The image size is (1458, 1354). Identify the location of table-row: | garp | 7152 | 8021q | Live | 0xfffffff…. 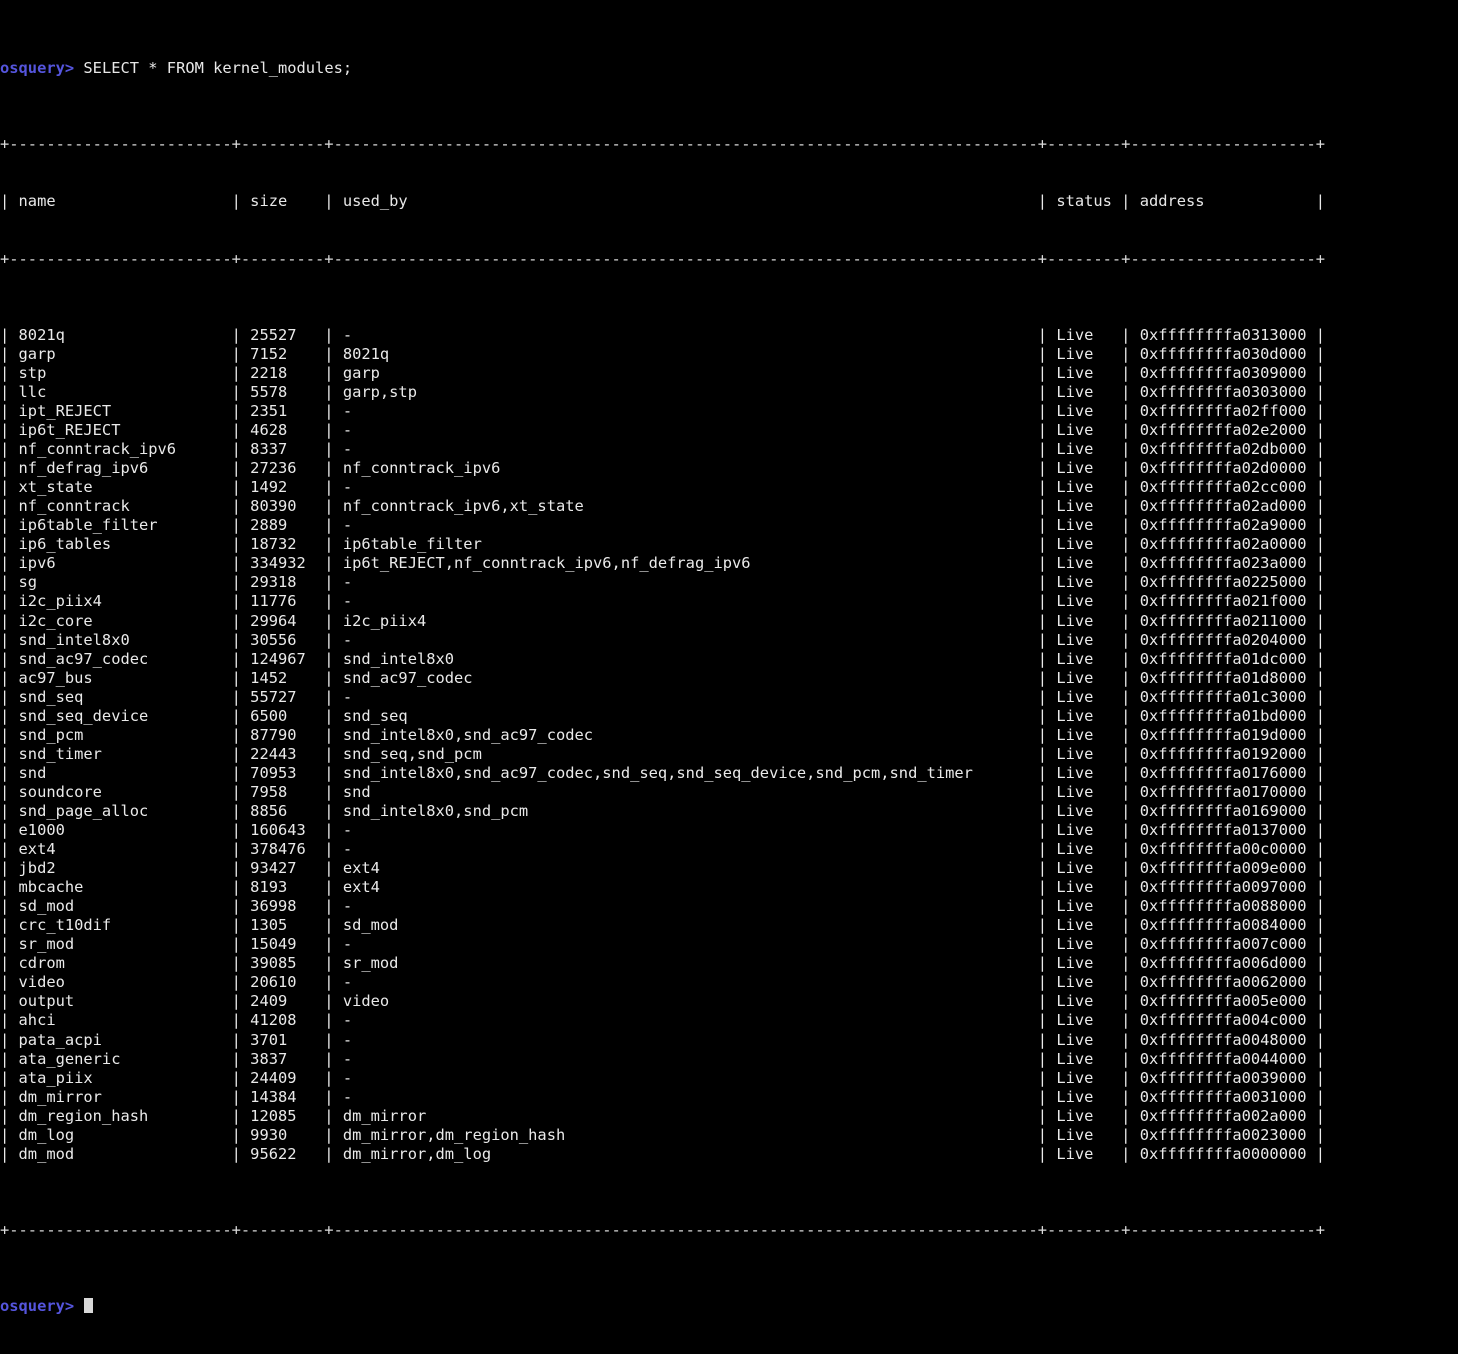
(663, 353).